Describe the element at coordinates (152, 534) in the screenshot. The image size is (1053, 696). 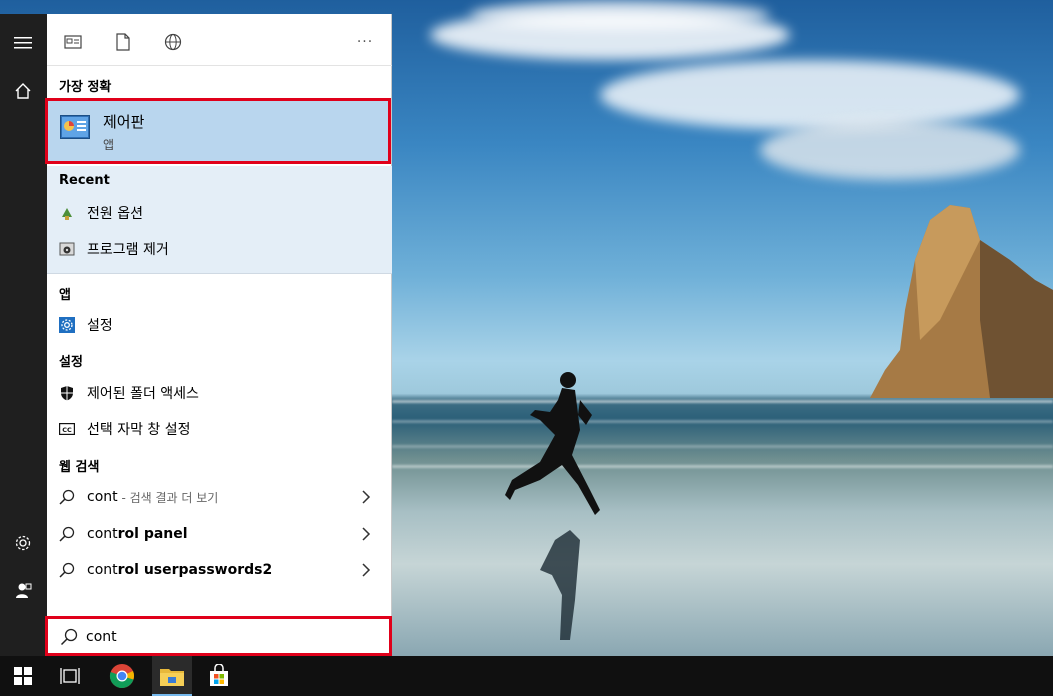
I see `web-result-completion: rol panel` at that location.